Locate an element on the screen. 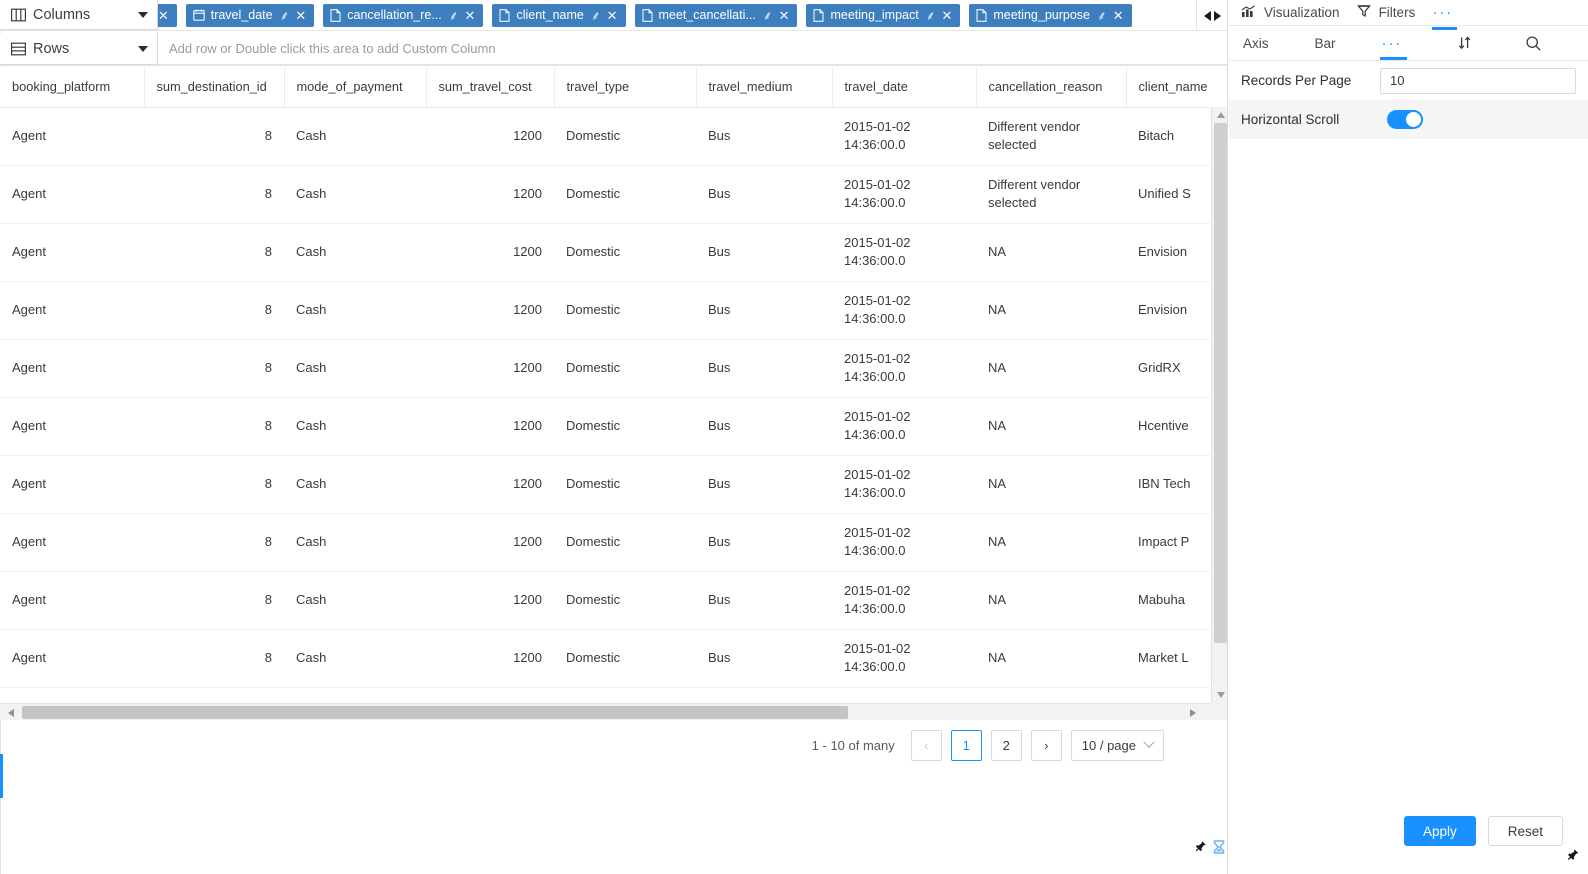 This screenshot has width=1588, height=874. records-per-page-input is located at coordinates (1478, 80).